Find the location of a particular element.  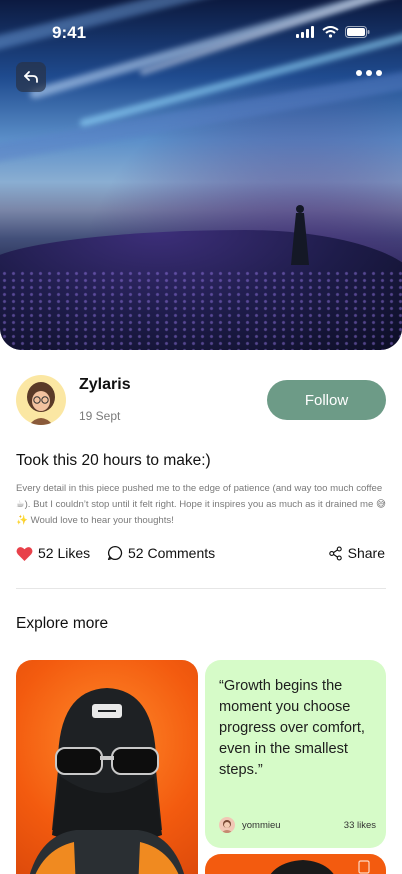

post-stats: 52 Likes 52 Comments Share is located at coordinates (201, 555).